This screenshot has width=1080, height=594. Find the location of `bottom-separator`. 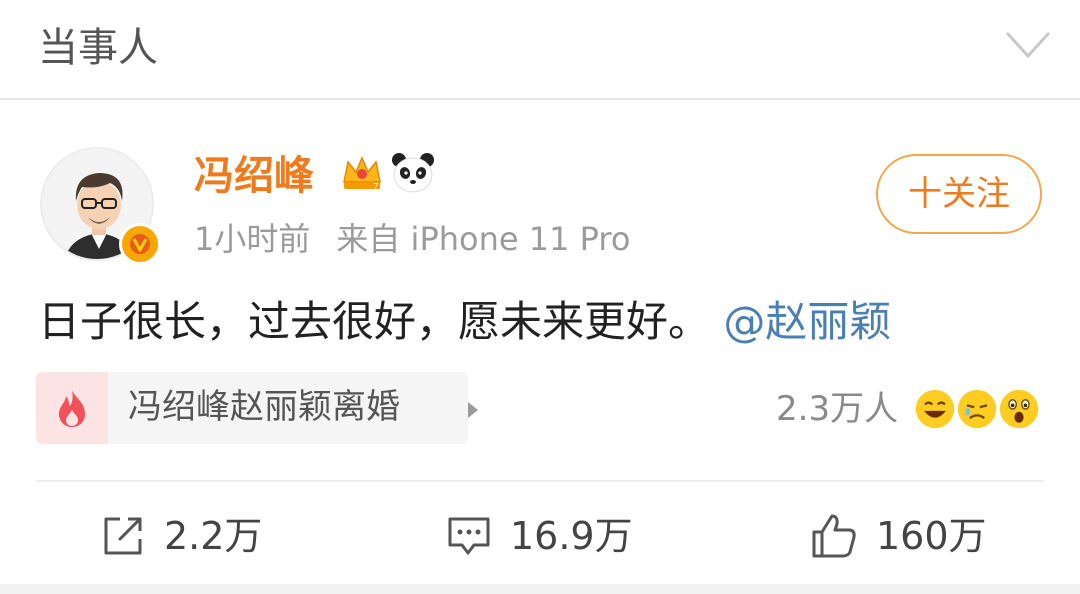

bottom-separator is located at coordinates (540, 589).